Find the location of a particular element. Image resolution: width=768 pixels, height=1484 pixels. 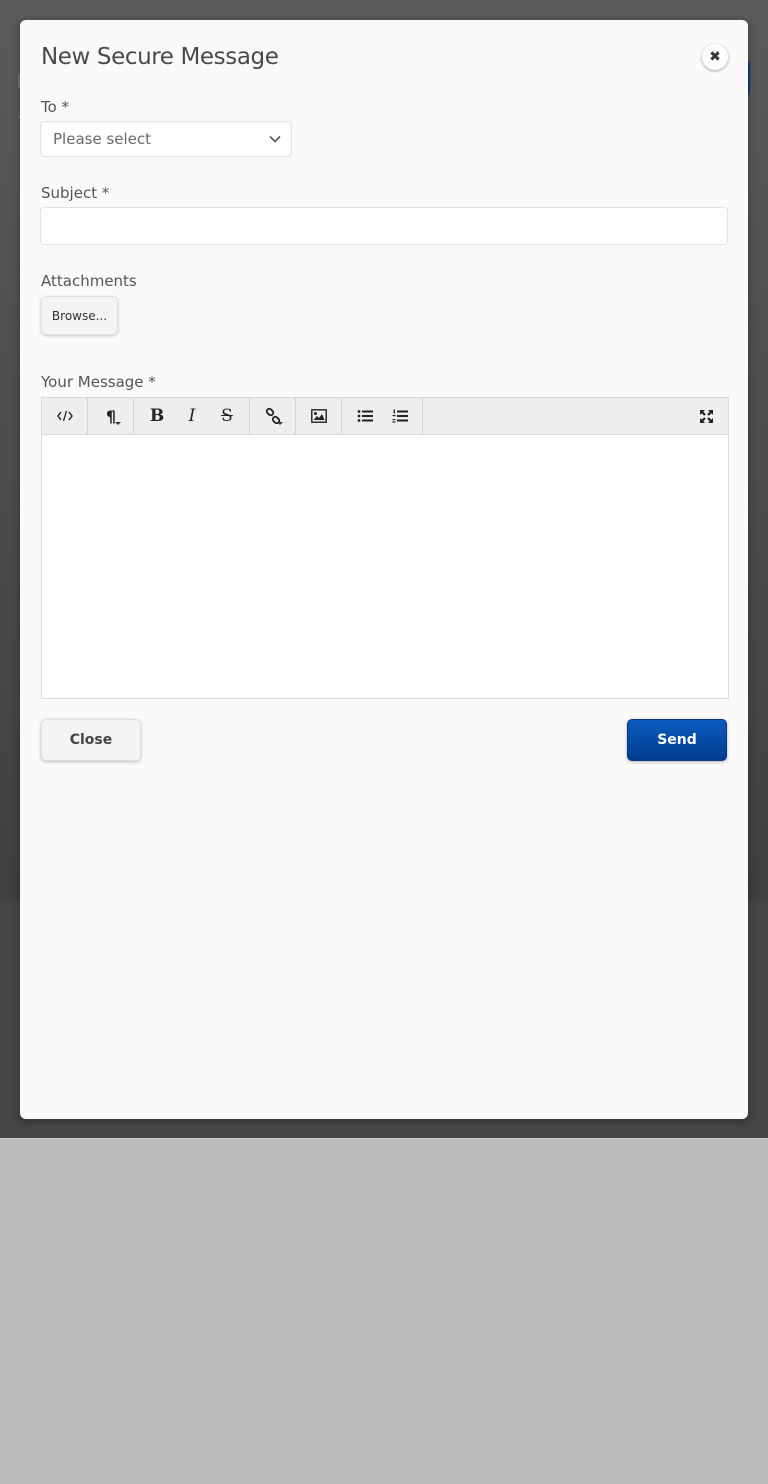

modal-title: New Secure Message is located at coordinates (160, 57).